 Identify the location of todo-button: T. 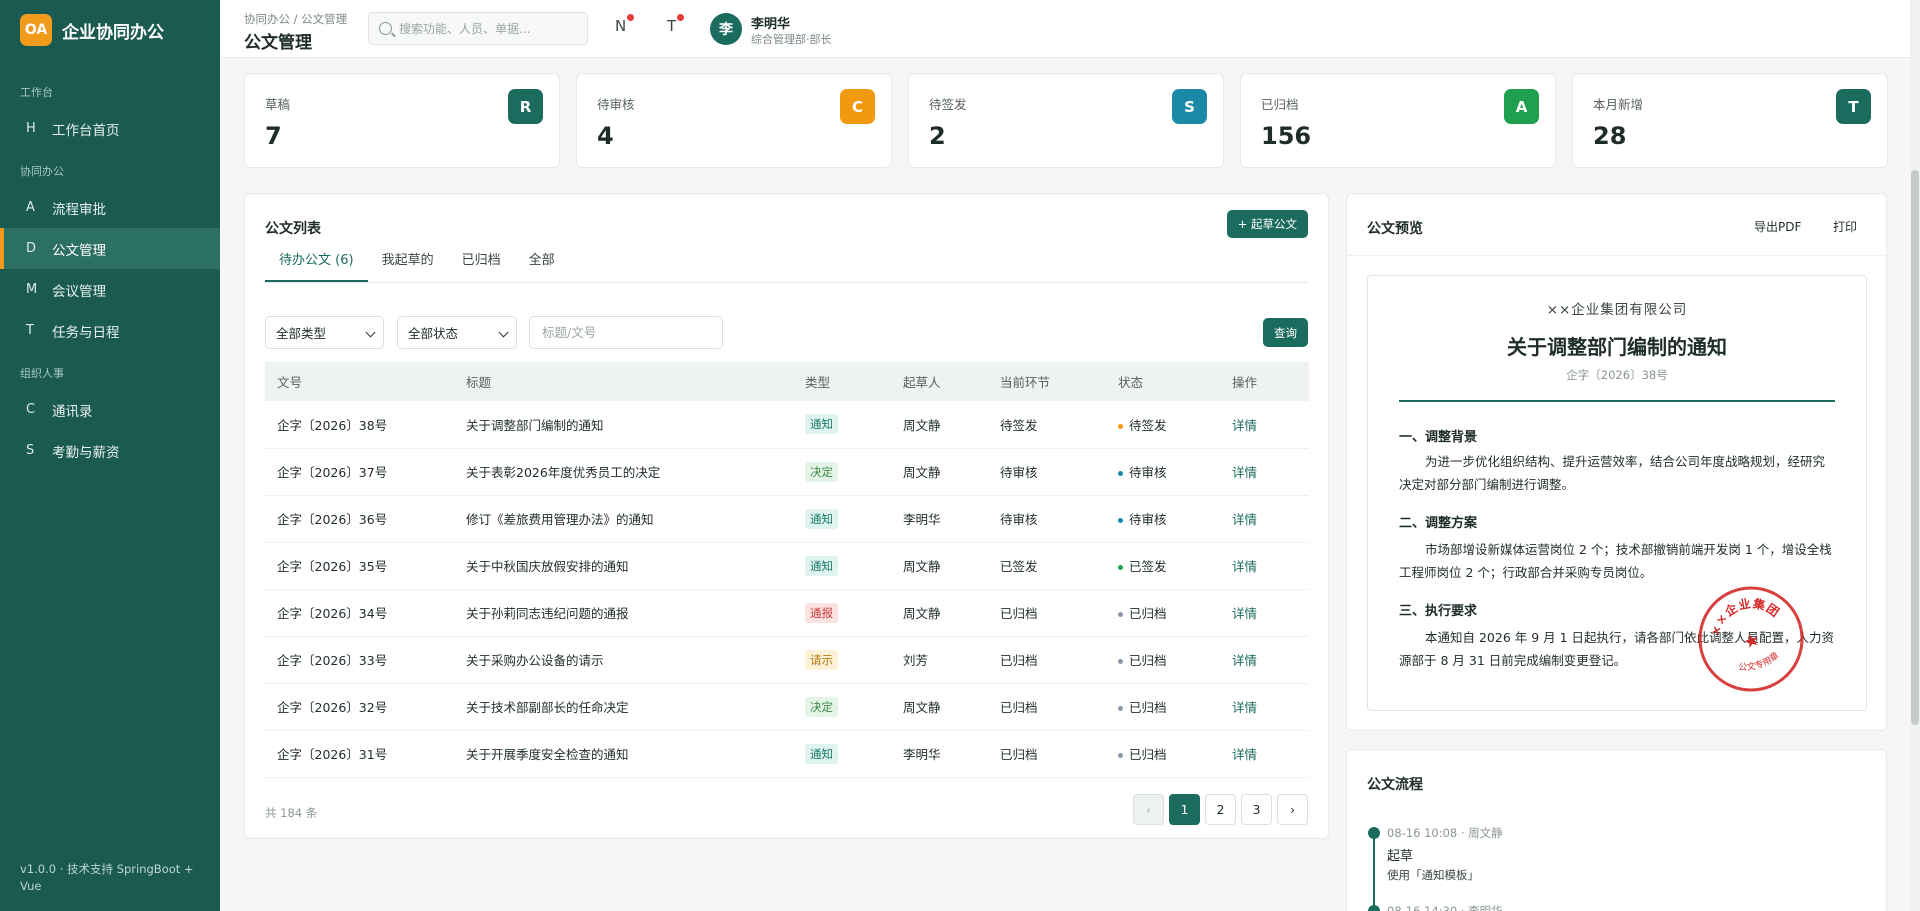
(676, 24).